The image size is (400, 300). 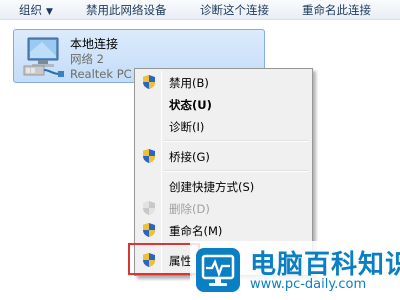 What do you see at coordinates (94, 44) in the screenshot?
I see `connection-name: 本地连接` at bounding box center [94, 44].